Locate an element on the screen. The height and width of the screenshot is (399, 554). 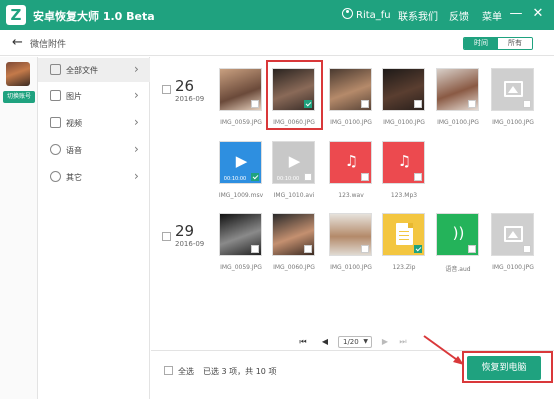
page-select: 1/20 ▼ is located at coordinates (355, 342).